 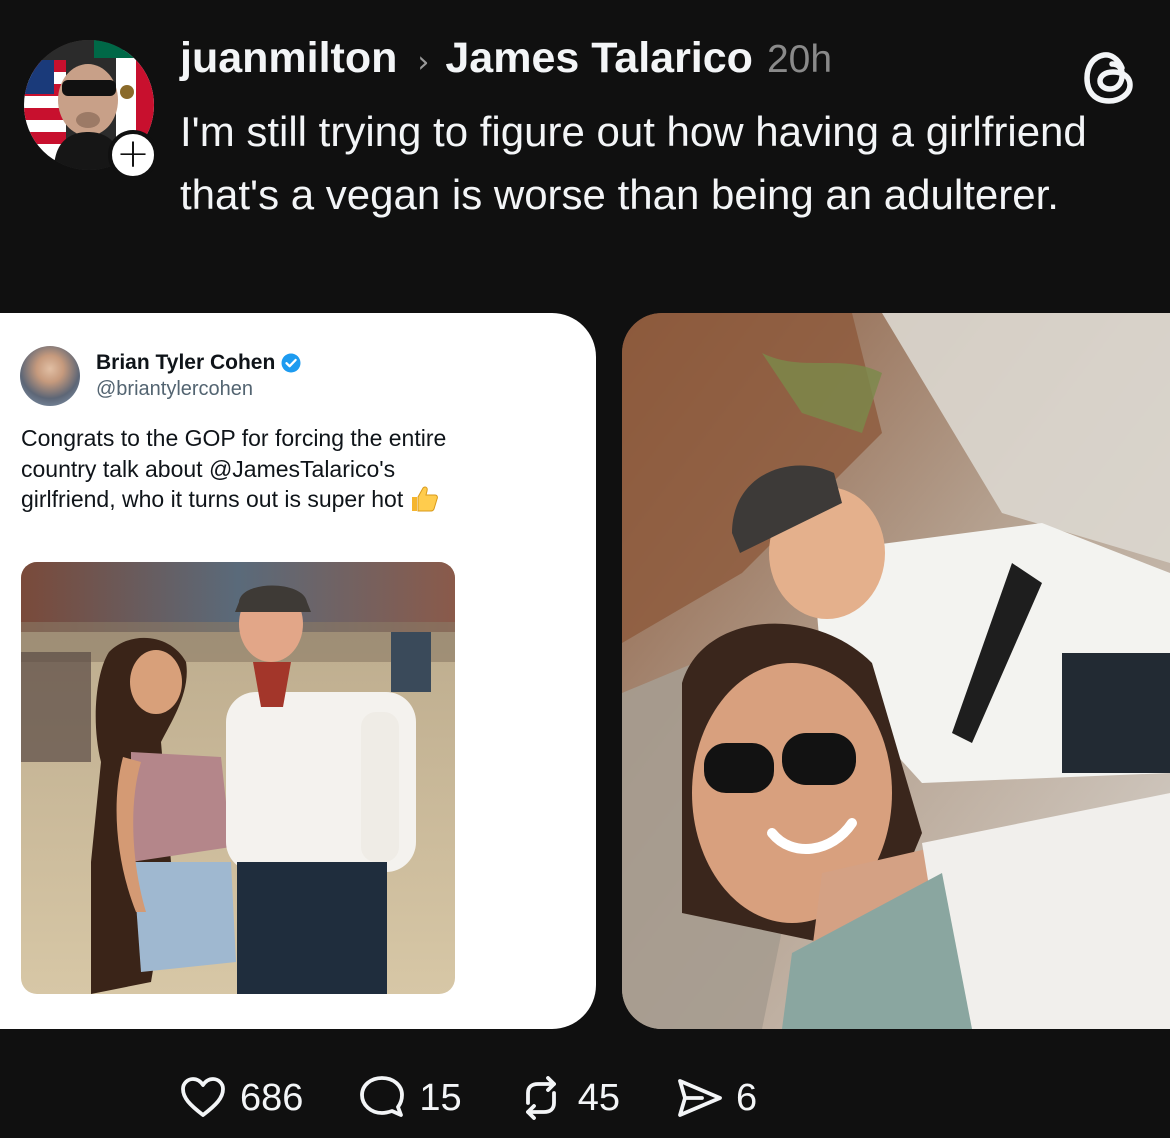 I want to click on like-count: 686, so click(x=272, y=1097).